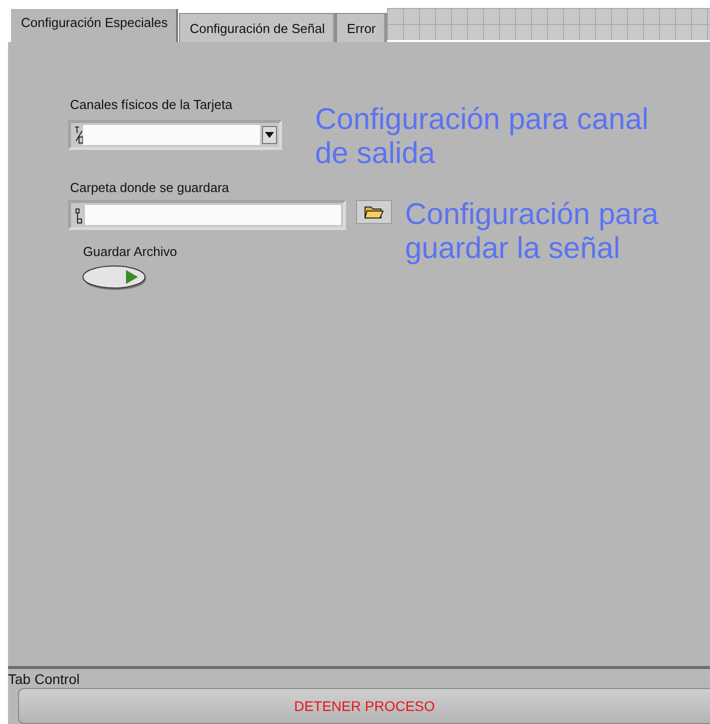 This screenshot has width=710, height=724. What do you see at coordinates (115, 278) in the screenshot?
I see `toggle-button` at bounding box center [115, 278].